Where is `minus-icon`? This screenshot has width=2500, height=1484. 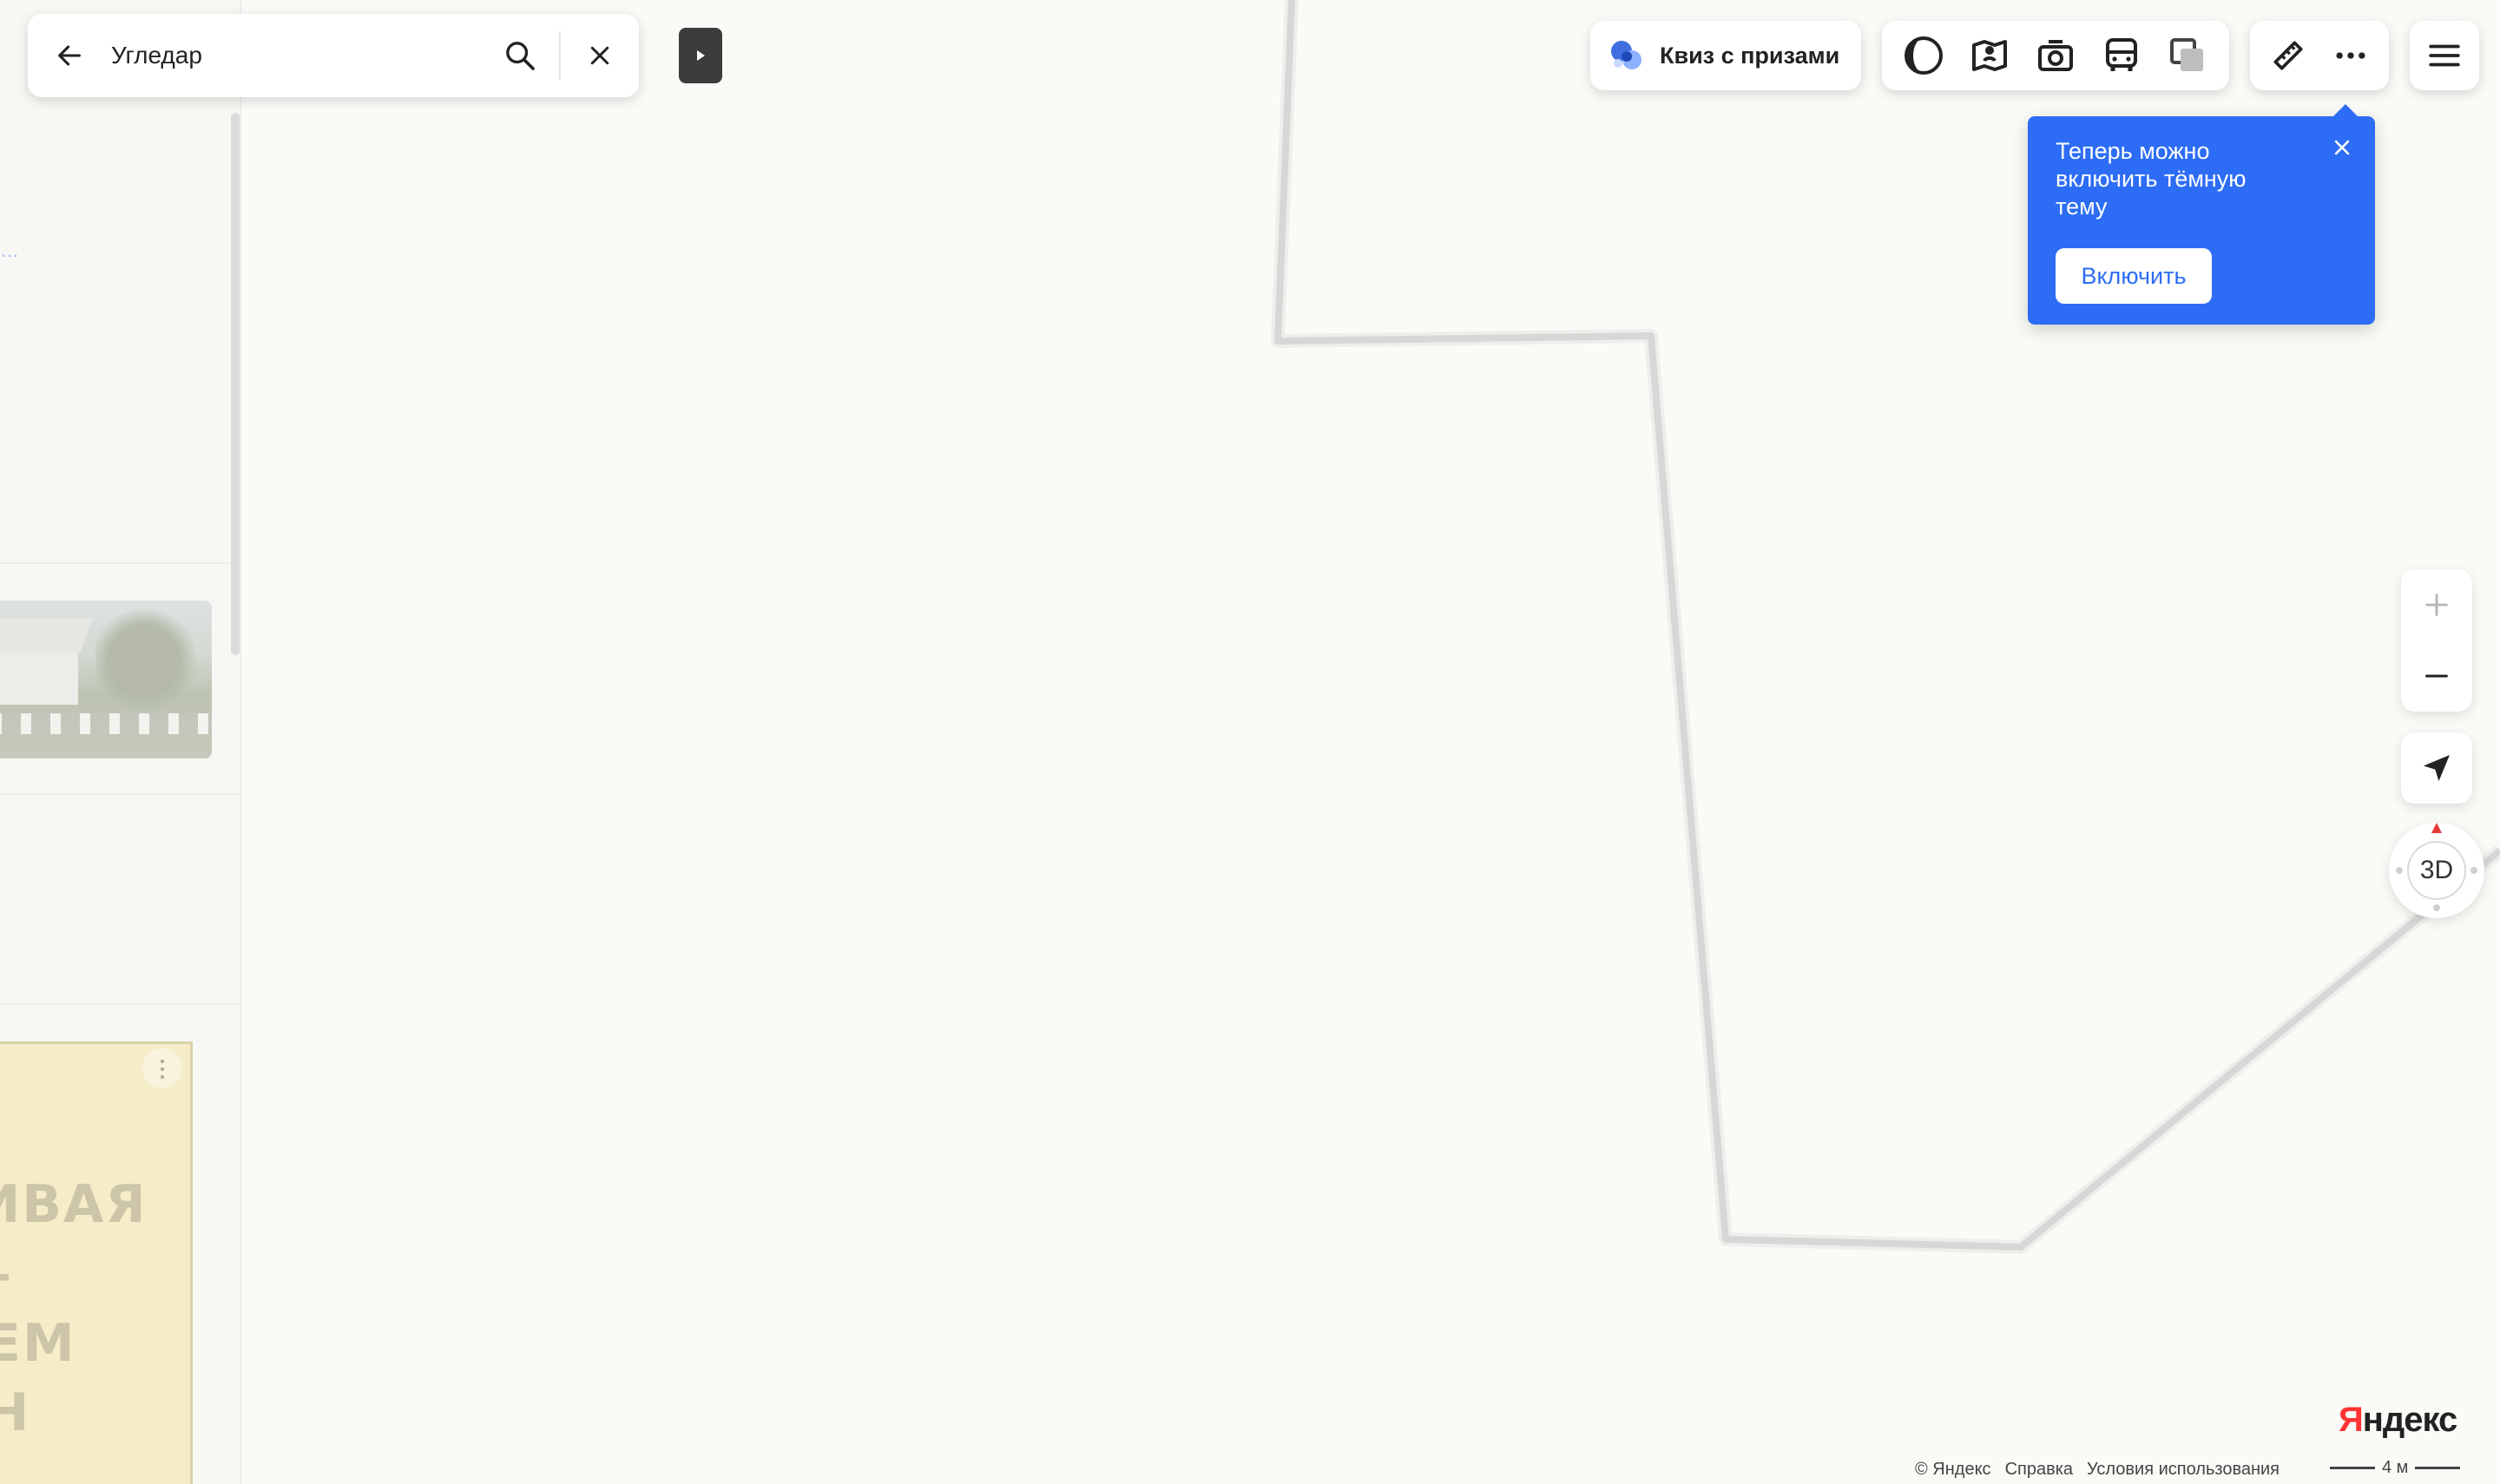
minus-icon is located at coordinates (2436, 676).